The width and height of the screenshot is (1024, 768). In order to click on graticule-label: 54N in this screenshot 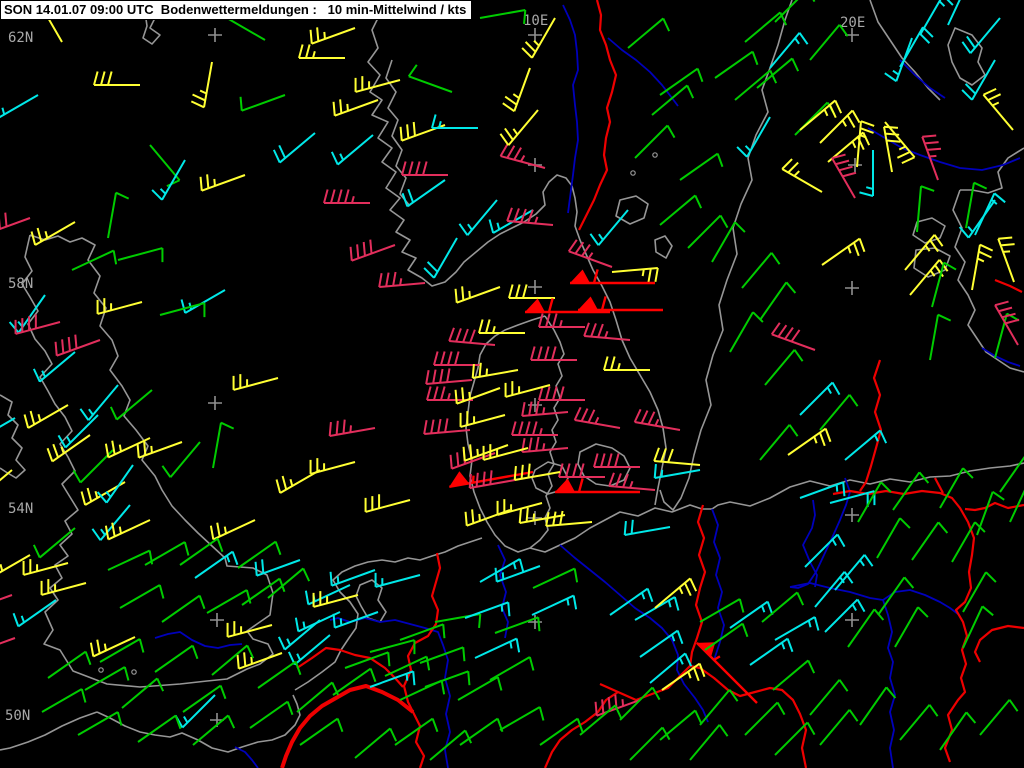, I will do `click(20, 509)`.